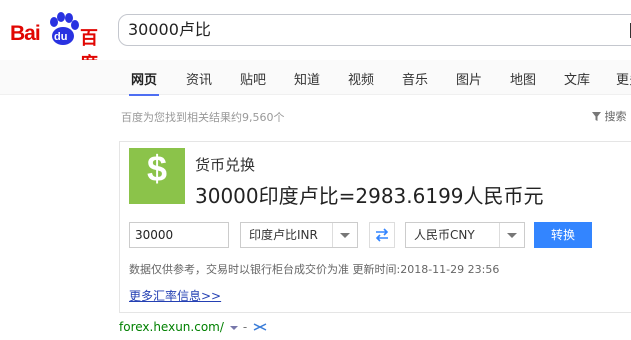 The height and width of the screenshot is (340, 631). What do you see at coordinates (361, 78) in the screenshot?
I see `tab-video: 视频` at bounding box center [361, 78].